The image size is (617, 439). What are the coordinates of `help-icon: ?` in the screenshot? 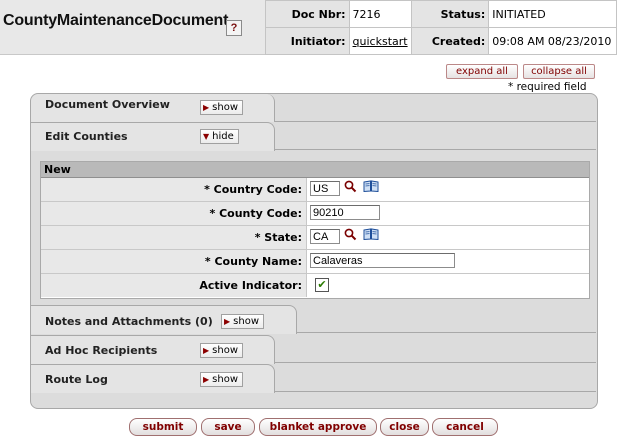 It's located at (234, 28).